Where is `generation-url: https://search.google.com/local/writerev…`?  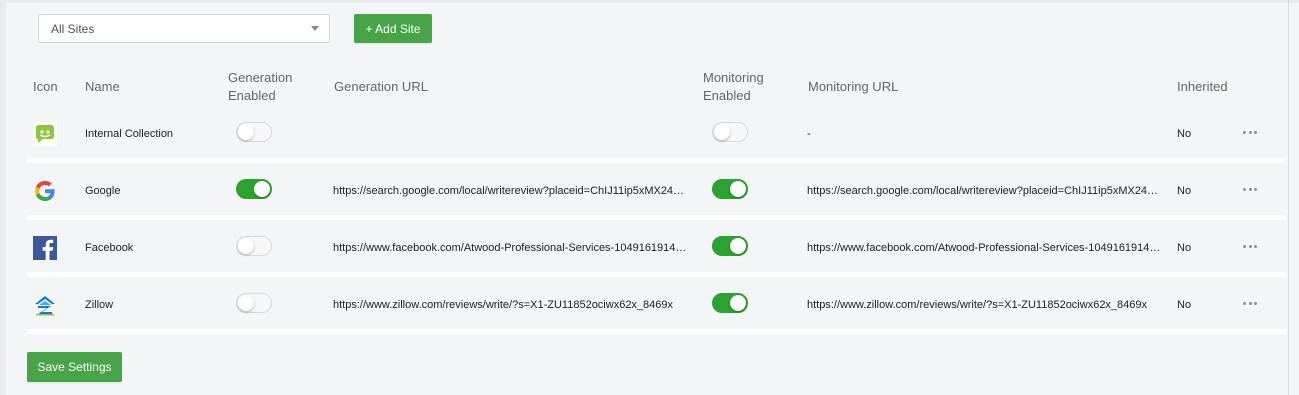
generation-url: https://search.google.com/local/writerev… is located at coordinates (509, 191).